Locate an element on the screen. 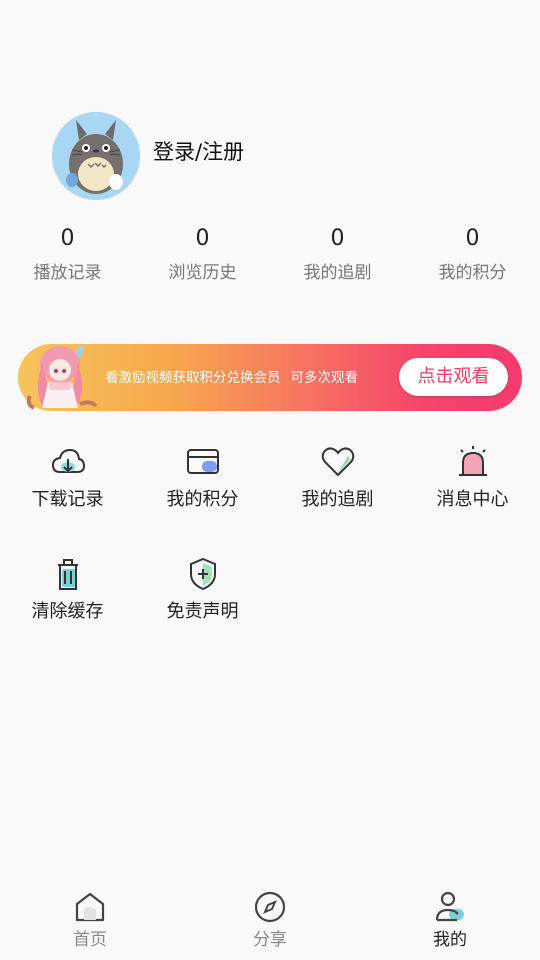 Image resolution: width=540 pixels, height=960 pixels. avatar is located at coordinates (96, 156).